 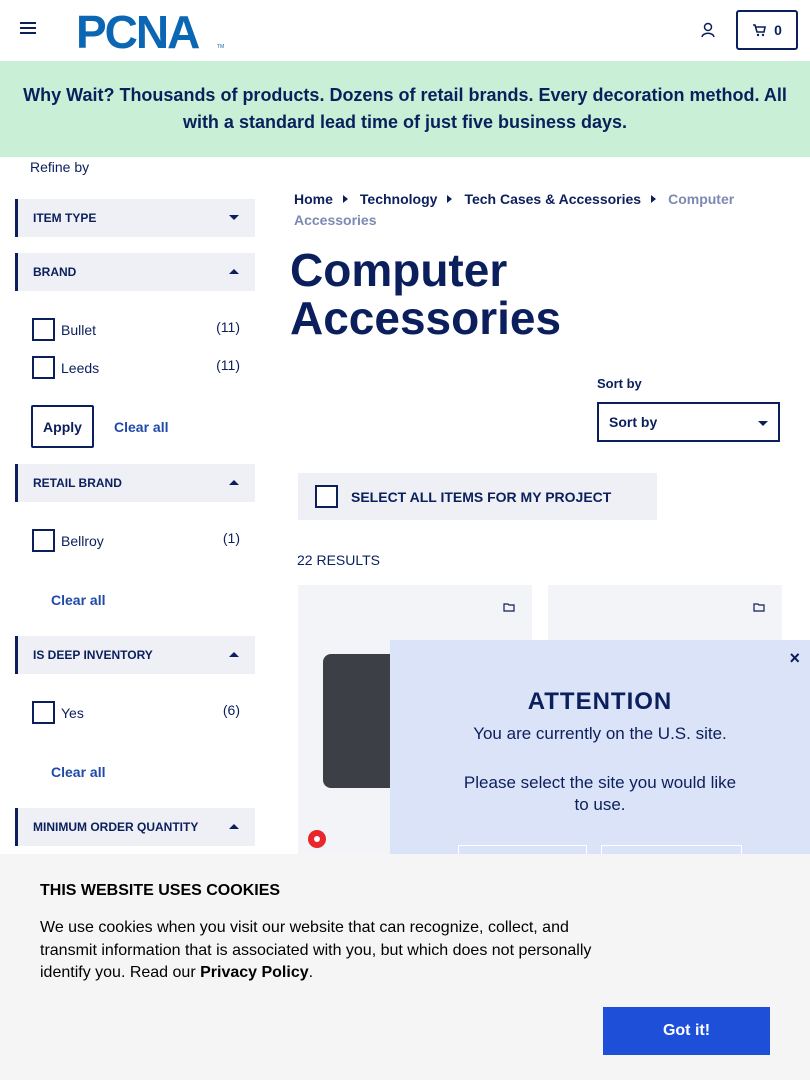 What do you see at coordinates (72, 713) in the screenshot?
I see `option-label: Yes` at bounding box center [72, 713].